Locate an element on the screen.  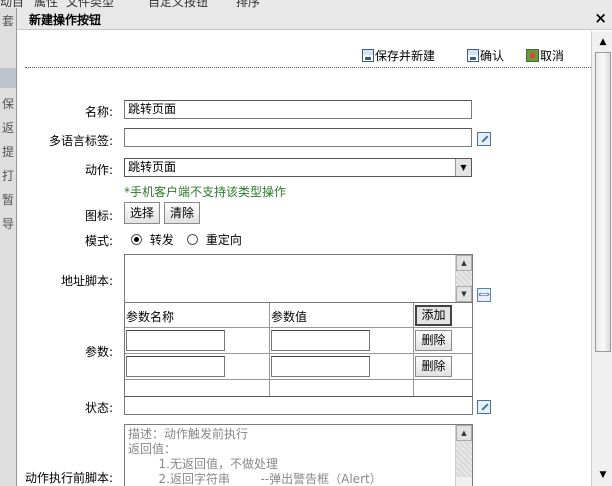
address-script-label: 地址脚本: is located at coordinates (86, 281).